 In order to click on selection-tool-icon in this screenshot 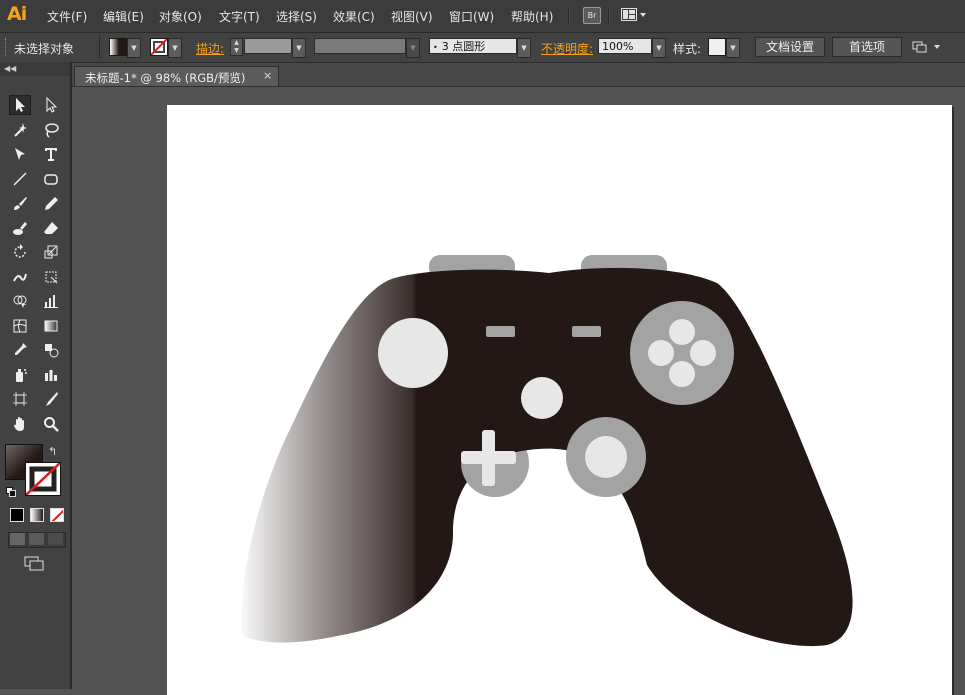, I will do `click(20, 105)`.